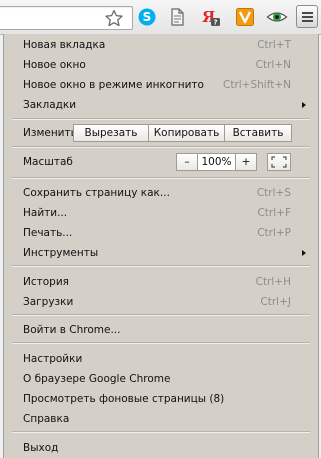 The image size is (321, 458). What do you see at coordinates (48, 162) in the screenshot?
I see `zoom-label: Масштаб` at bounding box center [48, 162].